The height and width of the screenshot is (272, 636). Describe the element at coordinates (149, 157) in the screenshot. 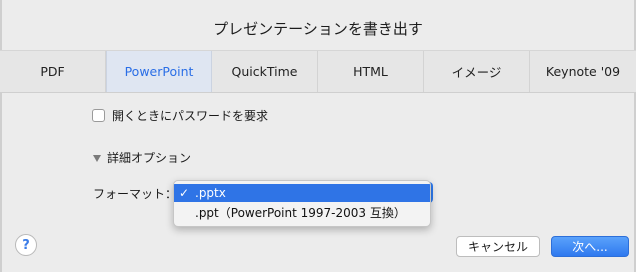

I see `advanced-options-label: 詳細オプション` at that location.